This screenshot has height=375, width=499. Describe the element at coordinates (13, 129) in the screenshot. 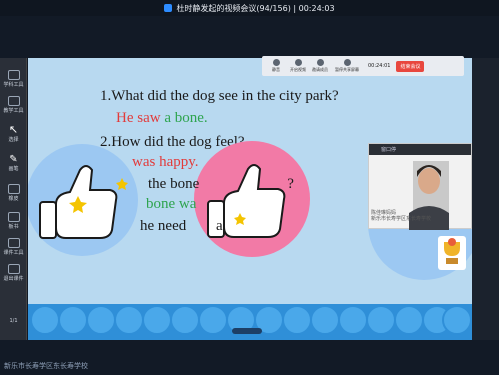

I see `cursor-icon: ↖` at that location.